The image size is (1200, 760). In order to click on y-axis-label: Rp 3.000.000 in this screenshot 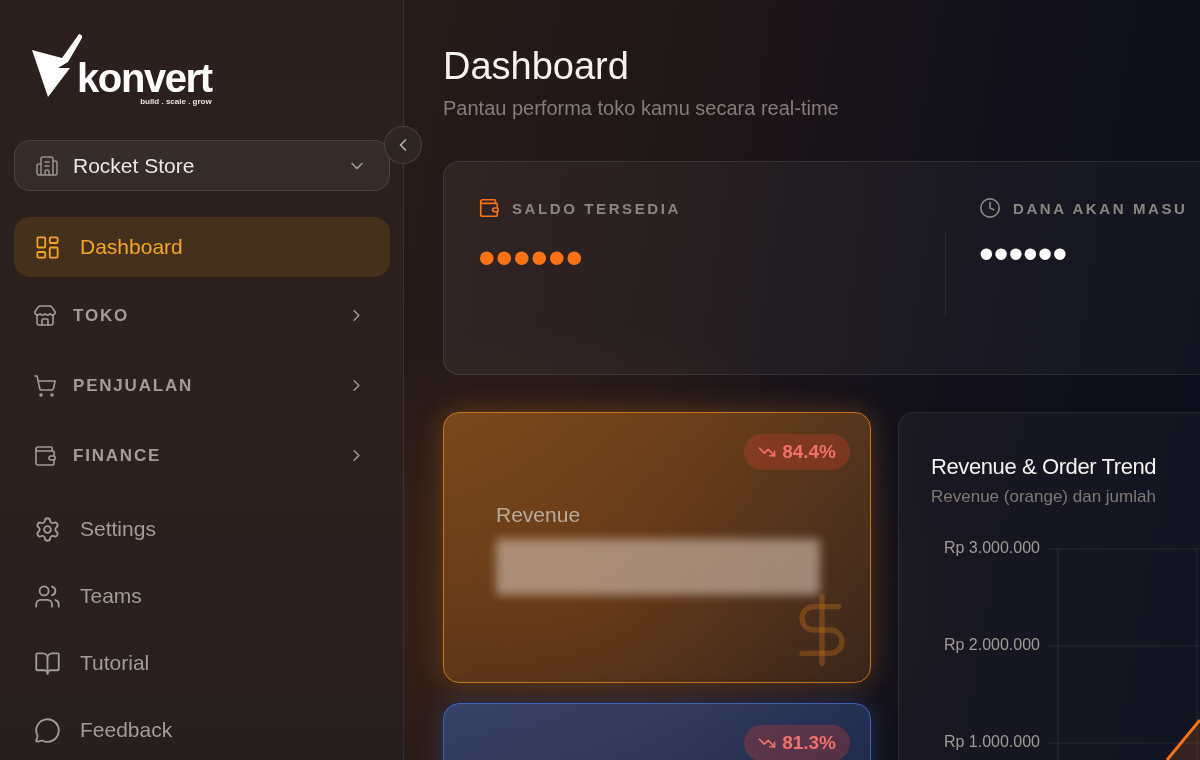, I will do `click(991, 548)`.